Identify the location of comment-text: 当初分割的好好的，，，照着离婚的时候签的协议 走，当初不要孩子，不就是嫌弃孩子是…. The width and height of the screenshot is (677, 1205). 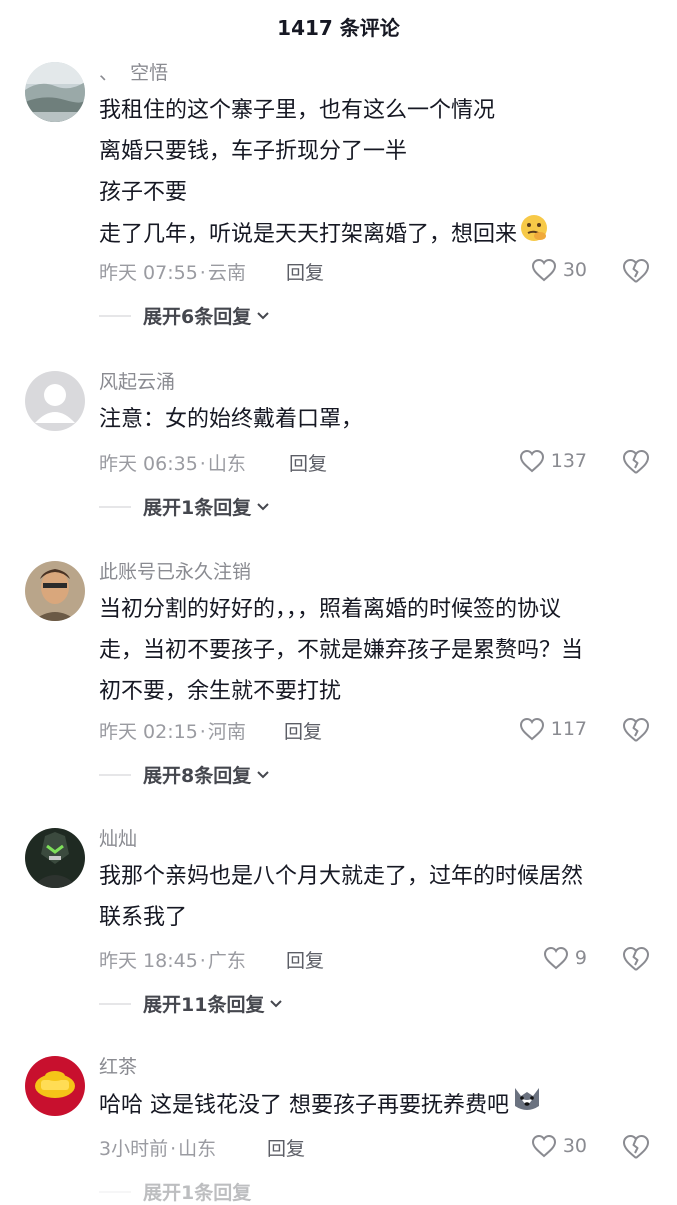
(375, 650).